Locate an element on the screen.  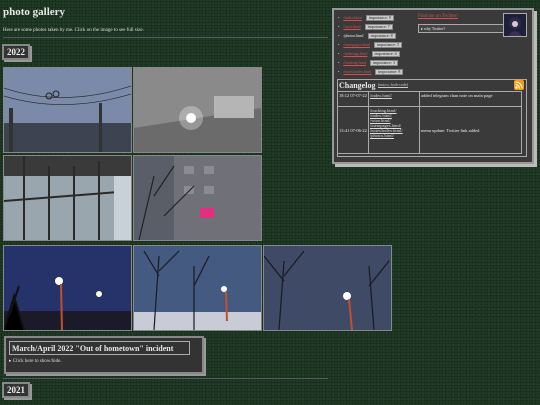
avatar is located at coordinates (515, 25).